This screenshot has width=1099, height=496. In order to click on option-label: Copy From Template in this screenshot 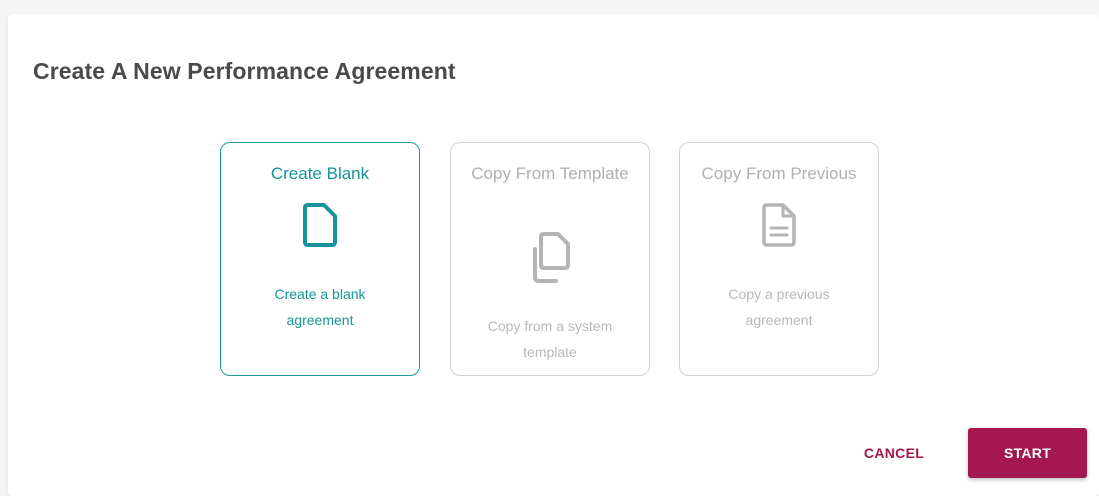, I will do `click(550, 173)`.